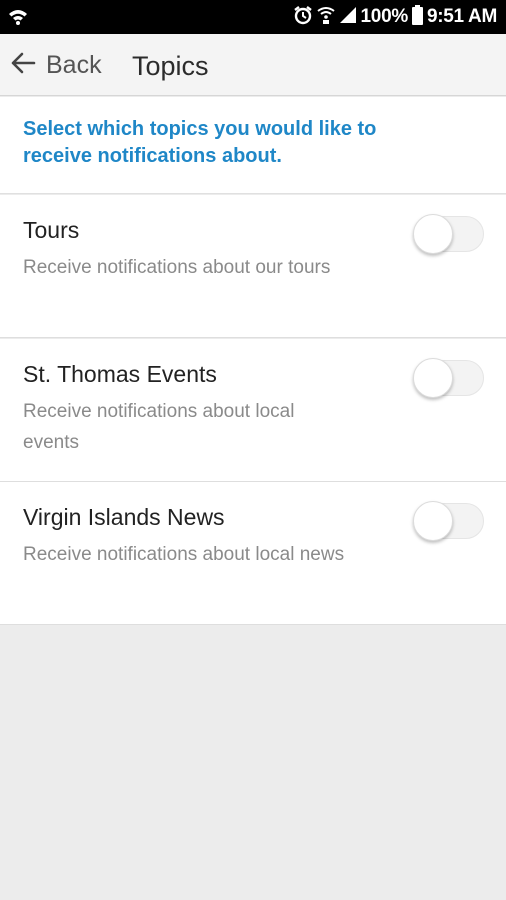 This screenshot has height=900, width=506. I want to click on back-button: Back, so click(56, 65).